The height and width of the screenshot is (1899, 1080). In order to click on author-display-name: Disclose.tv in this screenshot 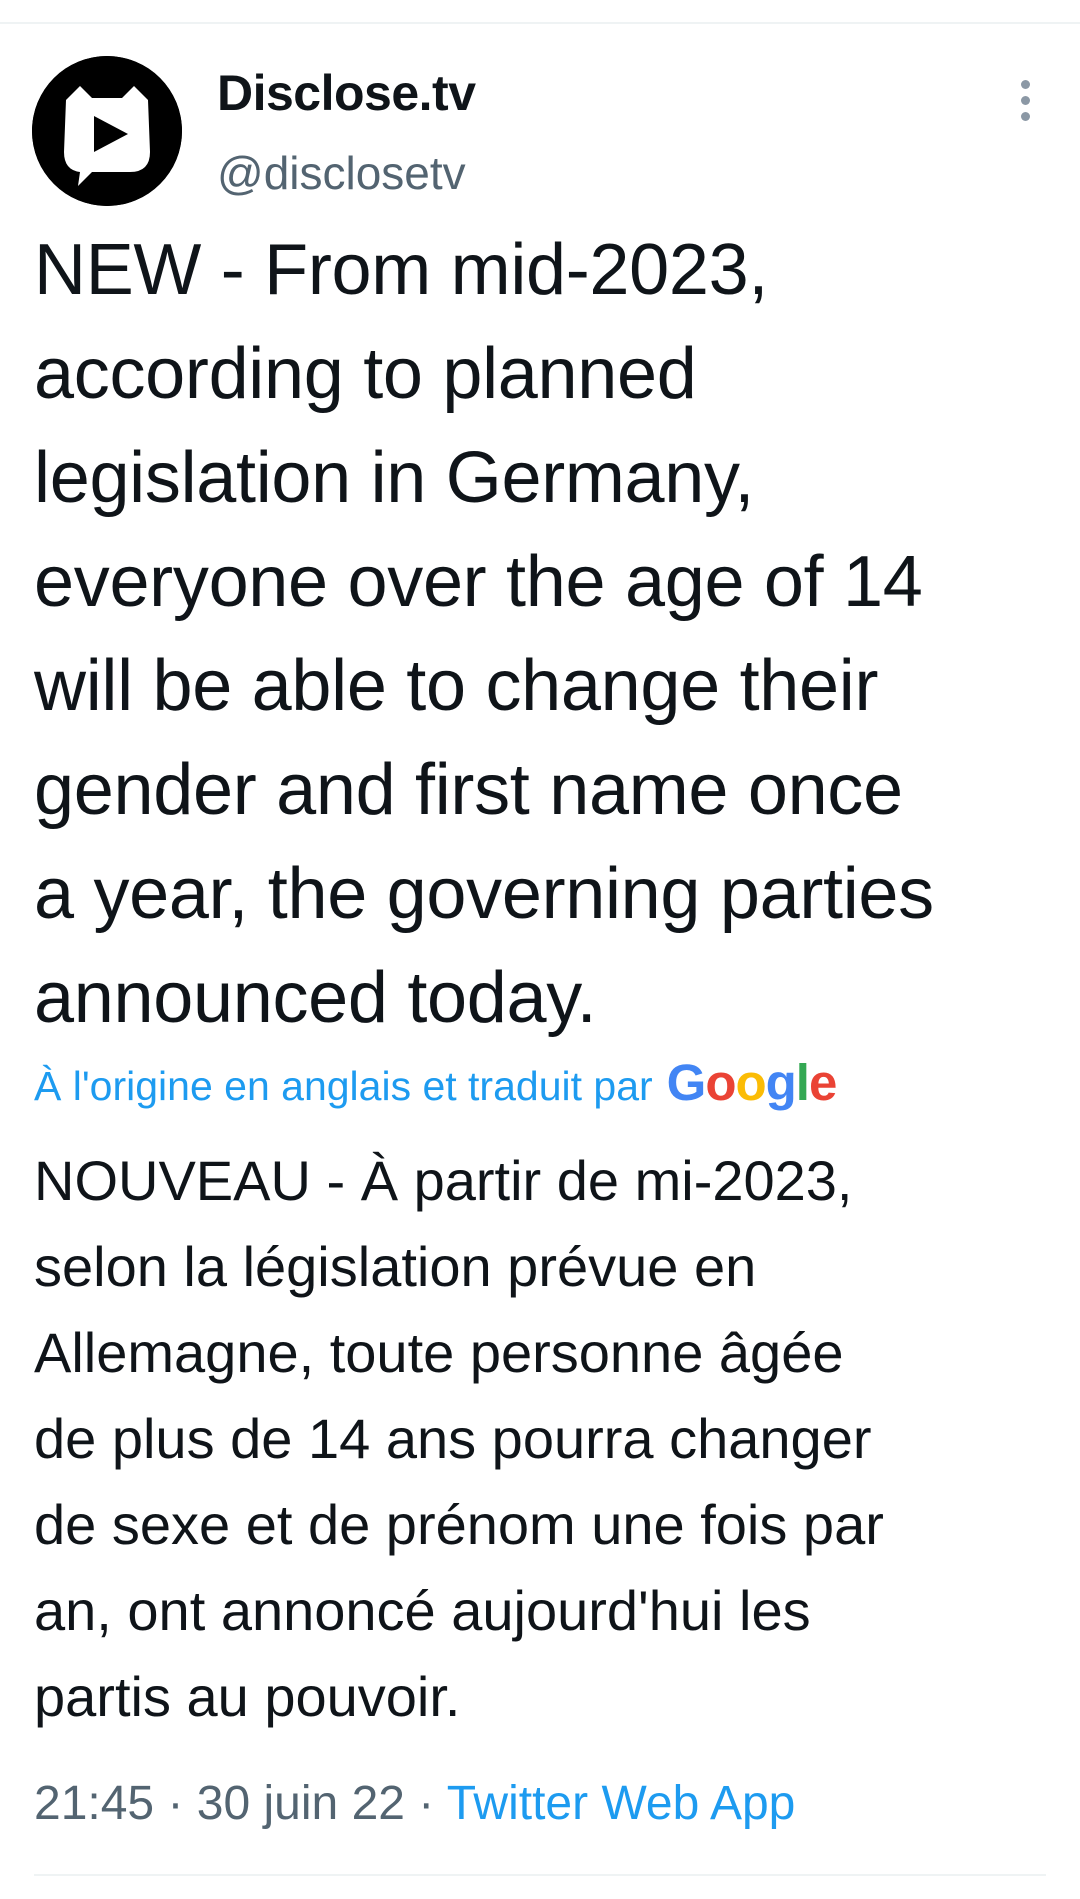, I will do `click(346, 93)`.